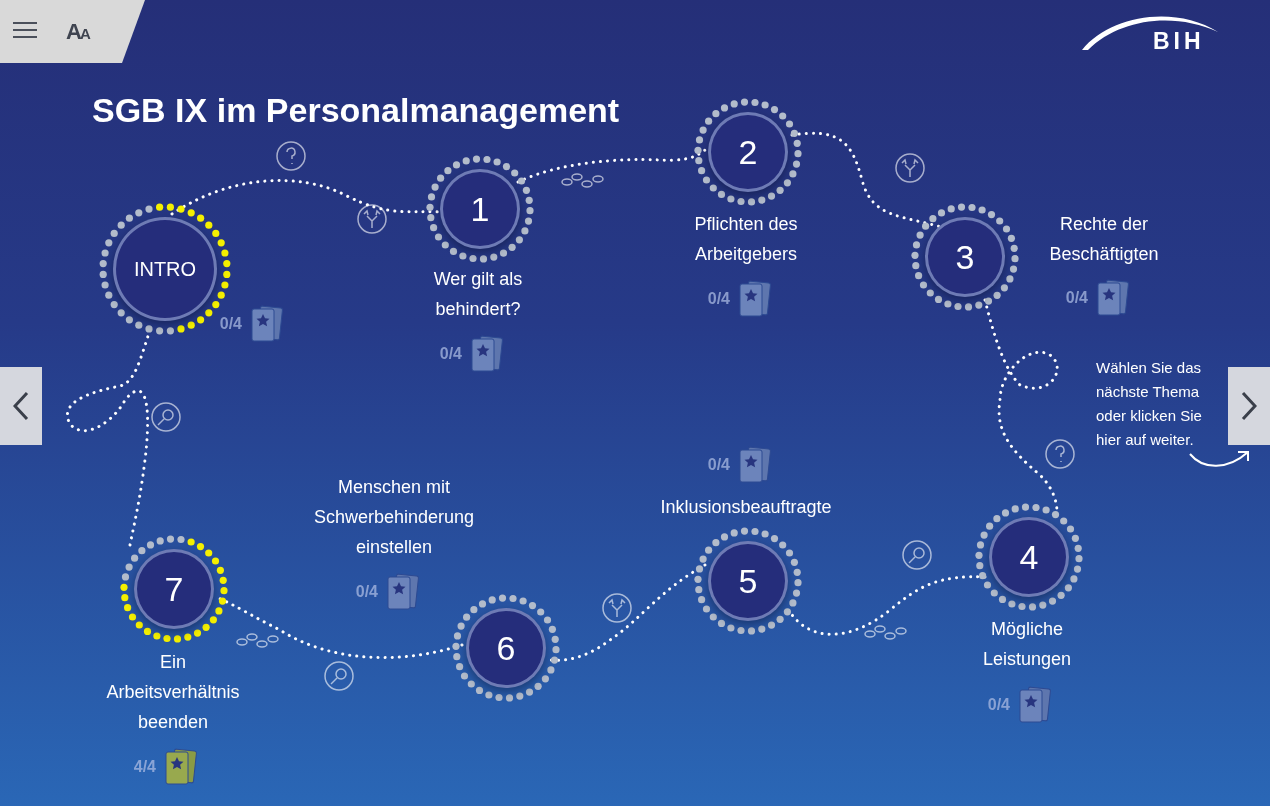 Image resolution: width=1270 pixels, height=806 pixels. Describe the element at coordinates (77, 31) in the screenshot. I see `font-size-button: AA` at that location.